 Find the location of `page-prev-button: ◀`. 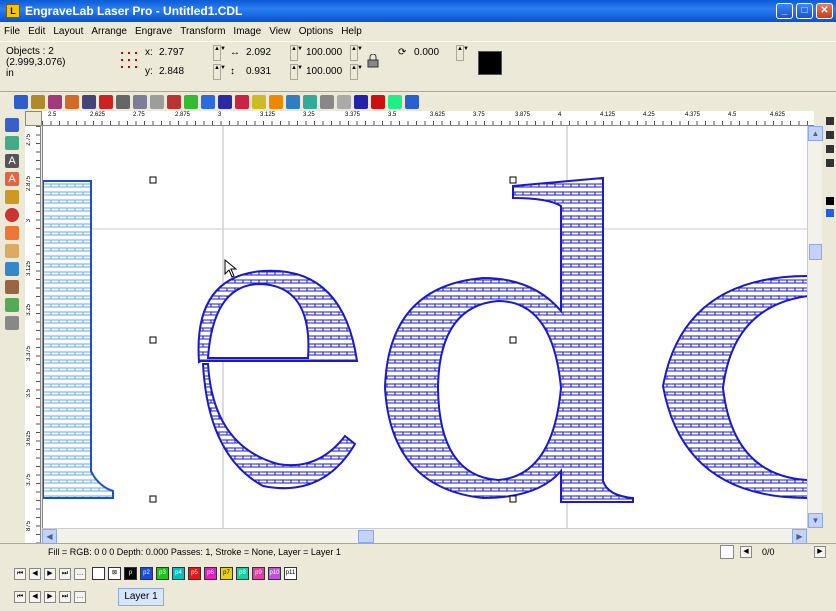

page-prev-button: ◀ is located at coordinates (746, 552).